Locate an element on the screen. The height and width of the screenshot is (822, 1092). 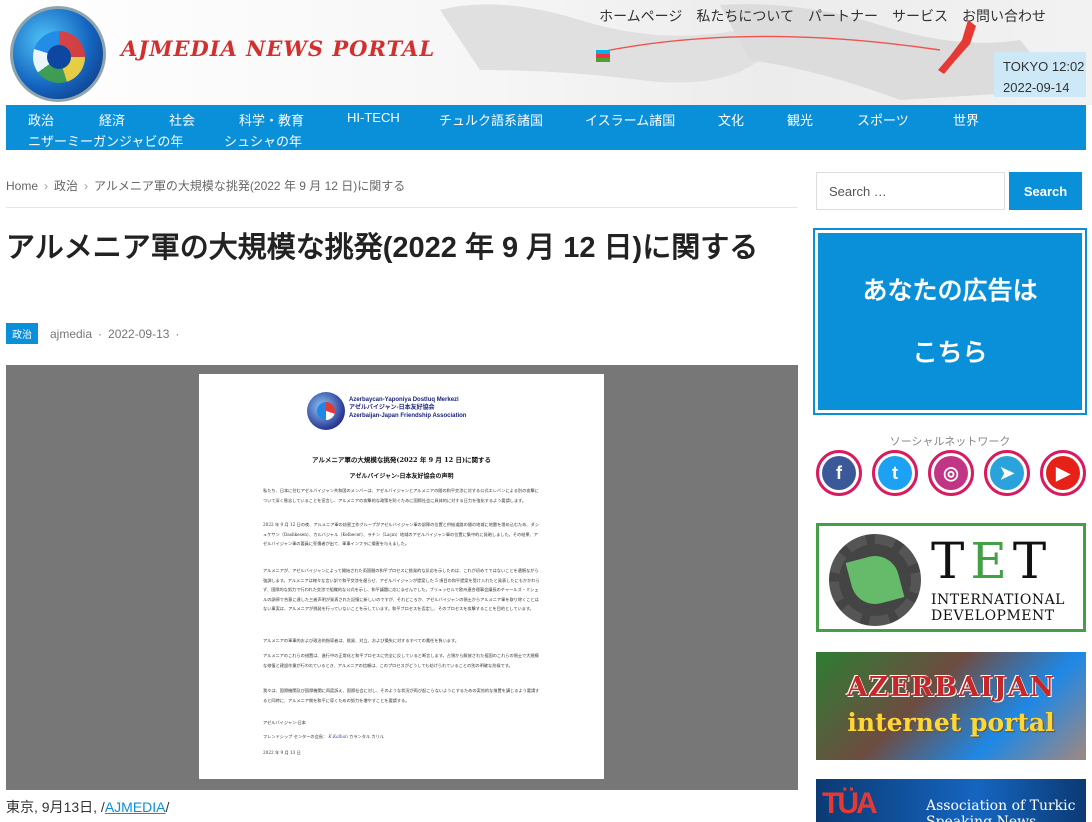
article-title: アルメニア軍の大規模な挑発(2022 年 9 月 12 日)に関する is located at coordinates (382, 248).